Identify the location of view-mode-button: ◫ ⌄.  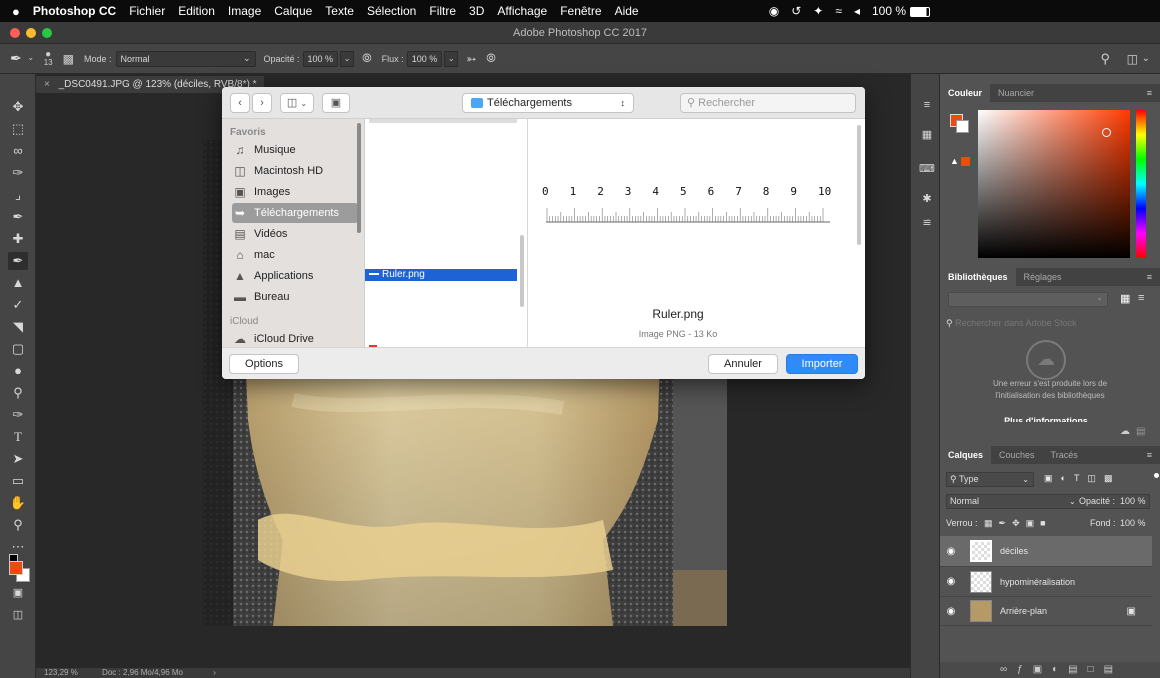
(297, 103).